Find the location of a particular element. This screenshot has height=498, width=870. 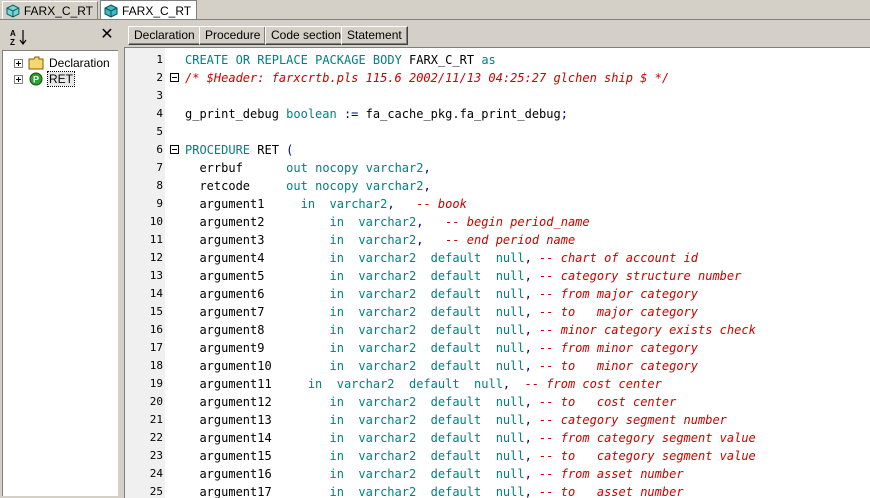

line-number: 2 is located at coordinates (159, 77).